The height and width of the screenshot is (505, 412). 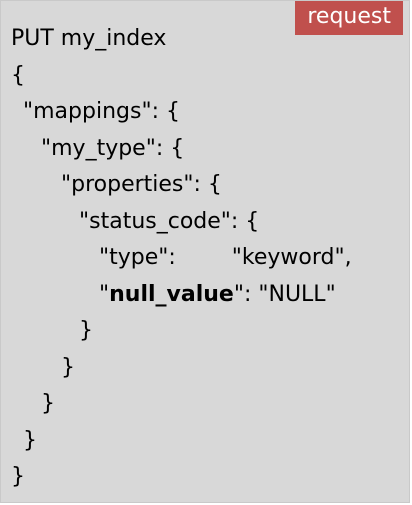 I want to click on null-value-key: null_value, so click(x=171, y=294).